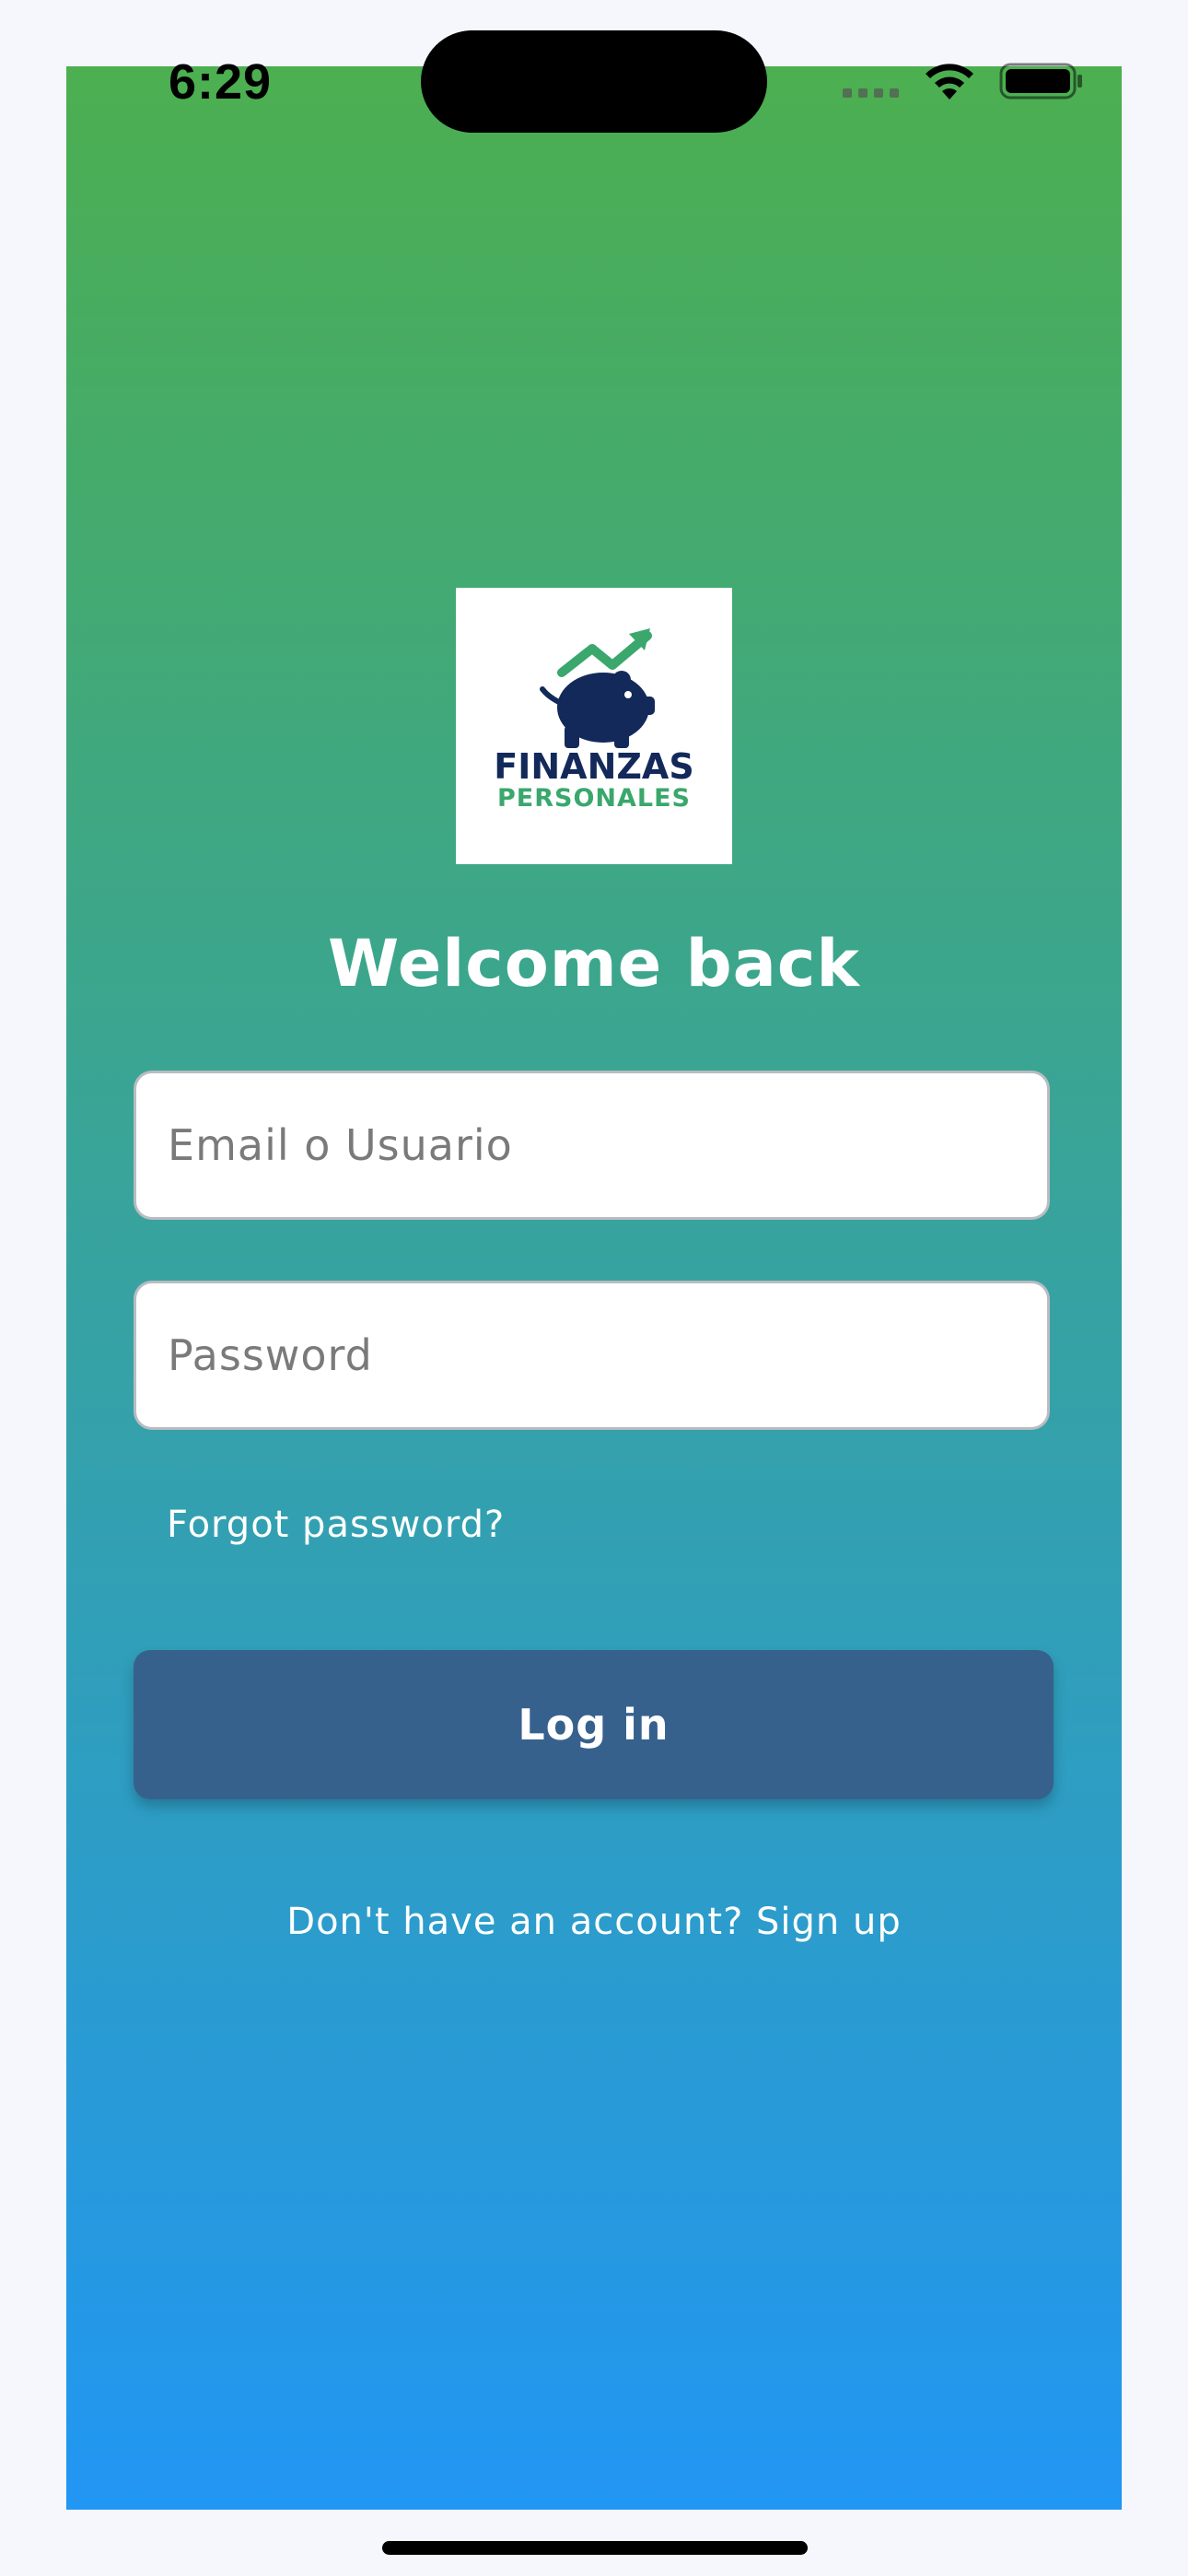  I want to click on status-time: 6:29, so click(221, 82).